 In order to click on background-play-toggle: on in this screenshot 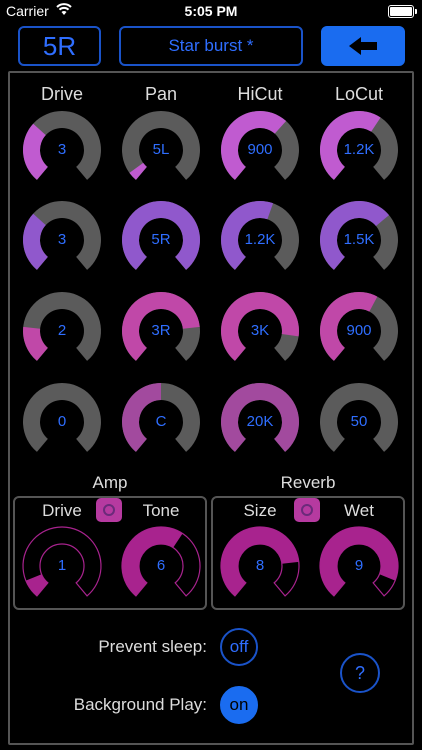, I will do `click(239, 705)`.